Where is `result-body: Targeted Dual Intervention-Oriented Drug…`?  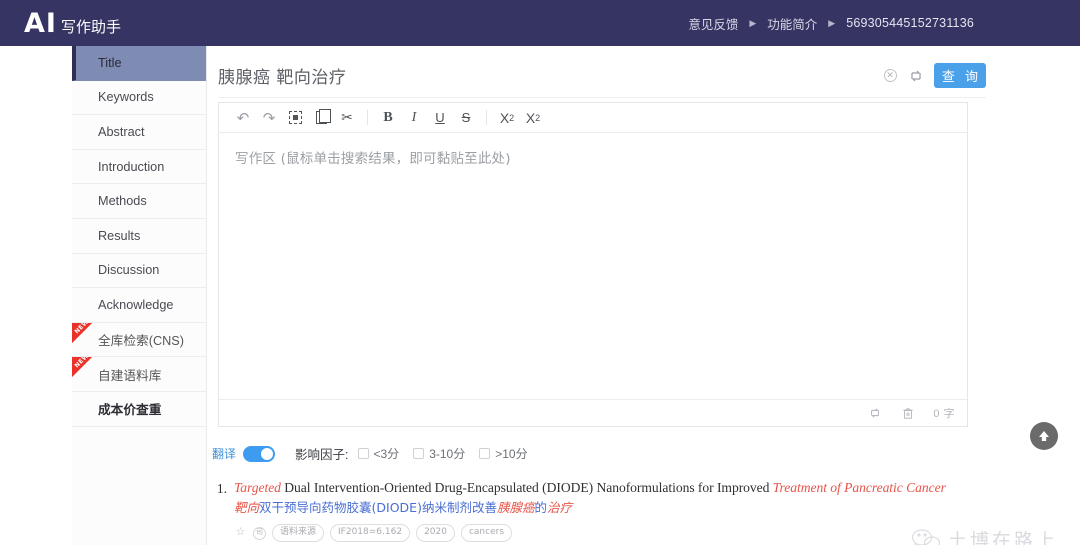
result-body: Targeted Dual Intervention-Oriented Drug… is located at coordinates (618, 510).